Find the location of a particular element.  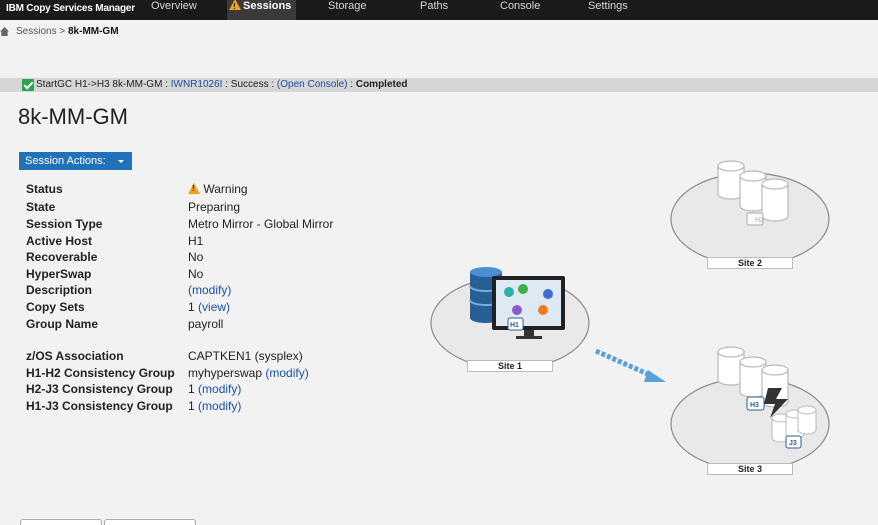

status-message-sep: : is located at coordinates (351, 84).